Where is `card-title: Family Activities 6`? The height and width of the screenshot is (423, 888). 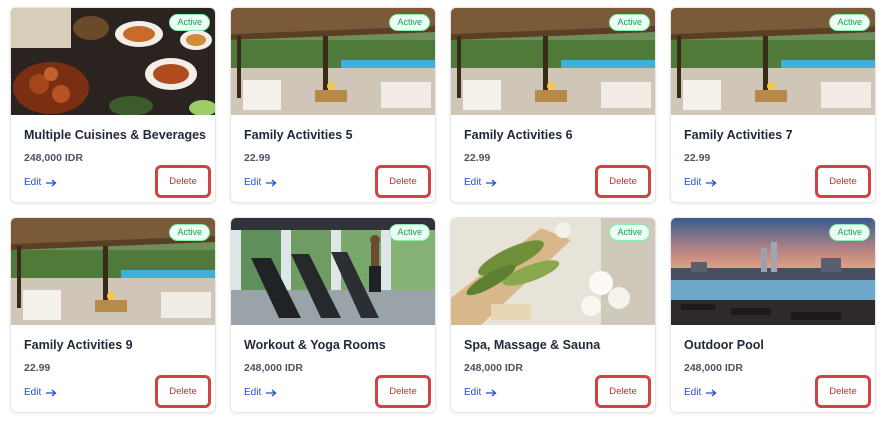 card-title: Family Activities 6 is located at coordinates (518, 135).